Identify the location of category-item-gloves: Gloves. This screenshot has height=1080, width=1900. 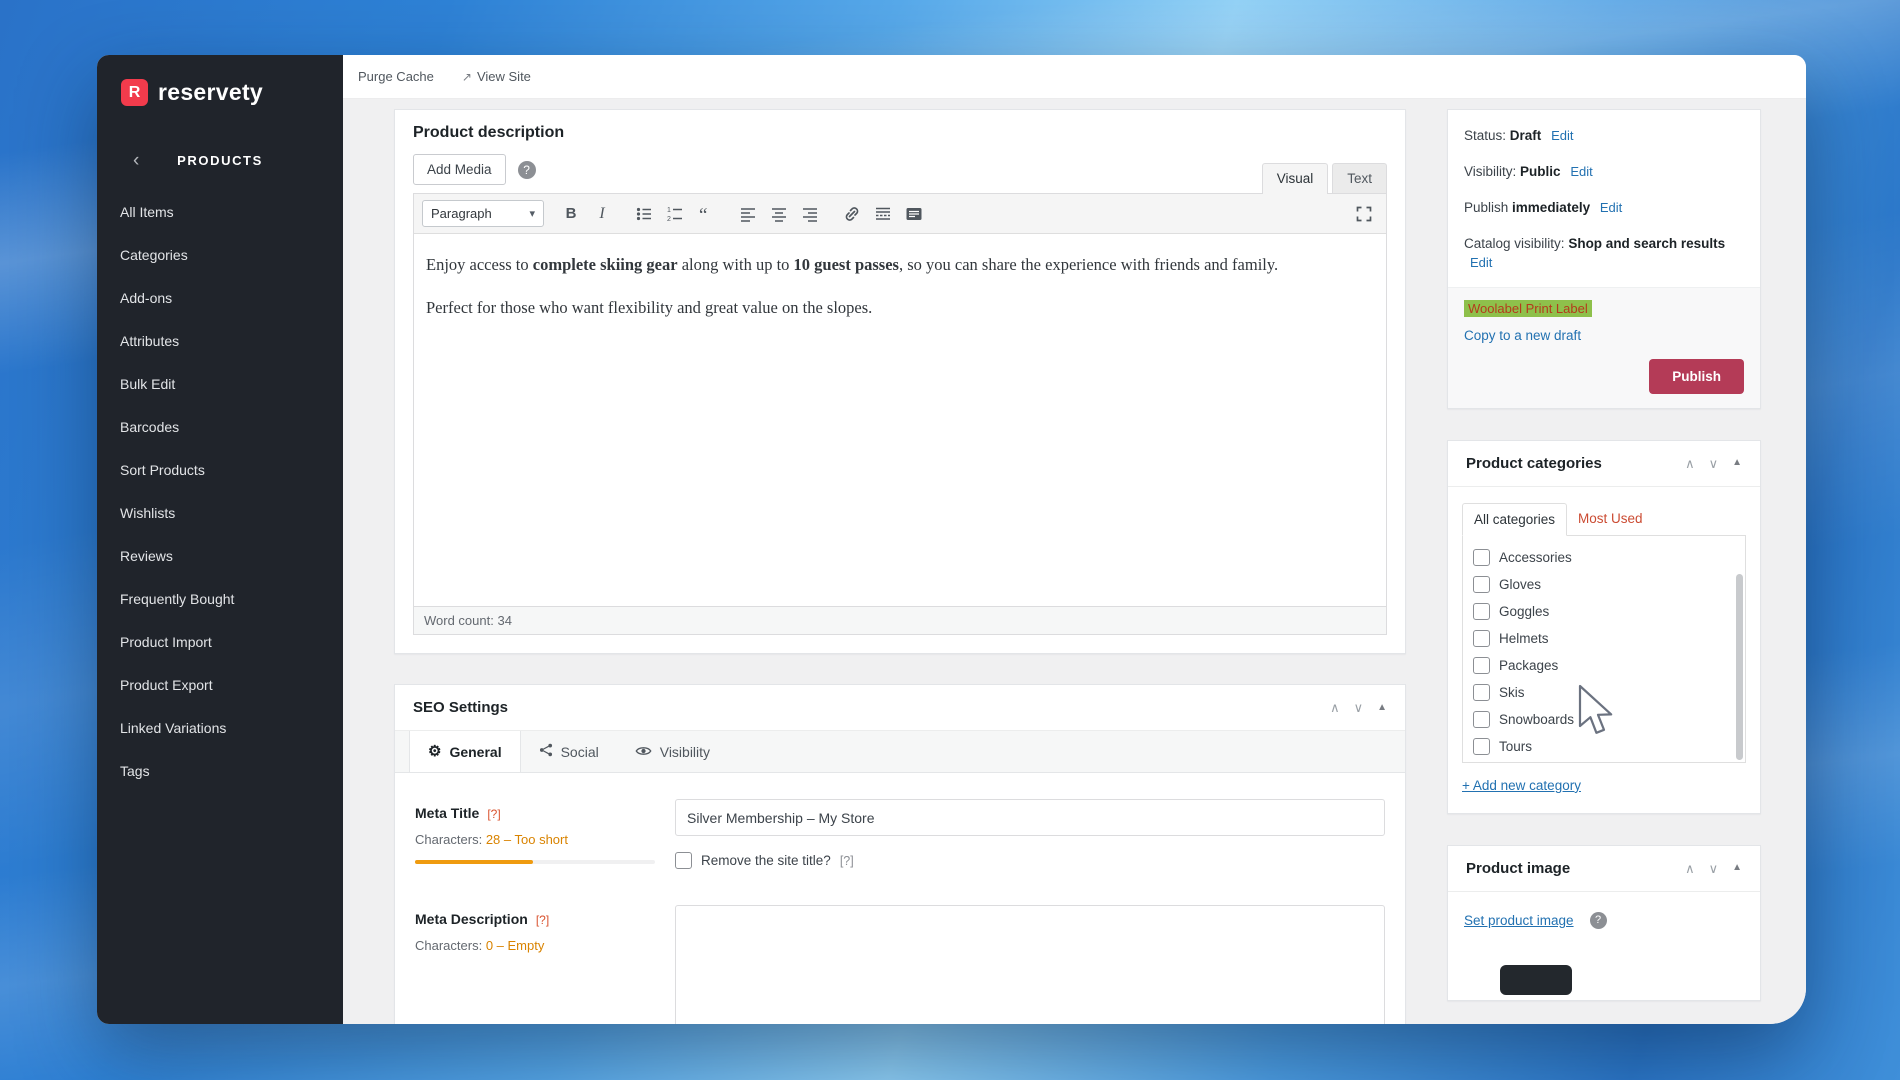
(1604, 584).